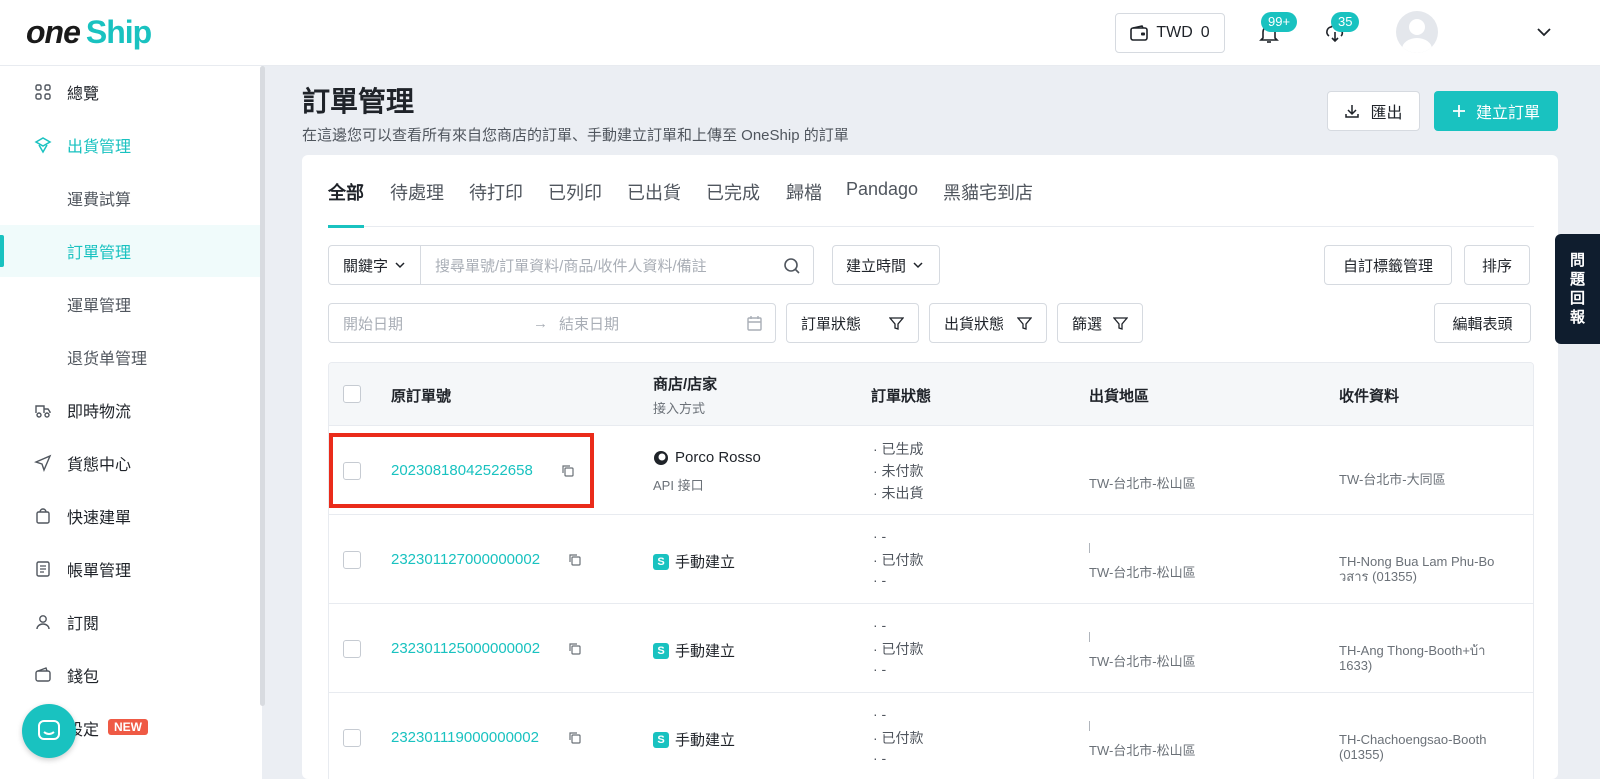  Describe the element at coordinates (901, 396) in the screenshot. I see `header-status: 訂單狀態` at that location.